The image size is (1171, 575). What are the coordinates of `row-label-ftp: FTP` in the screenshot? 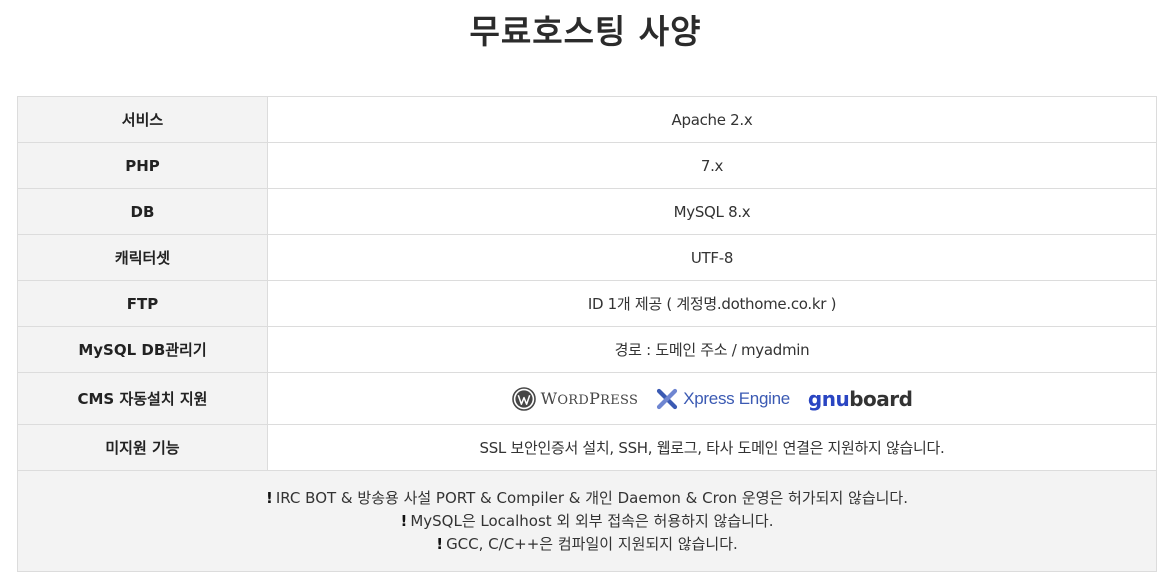 It's located at (142, 303).